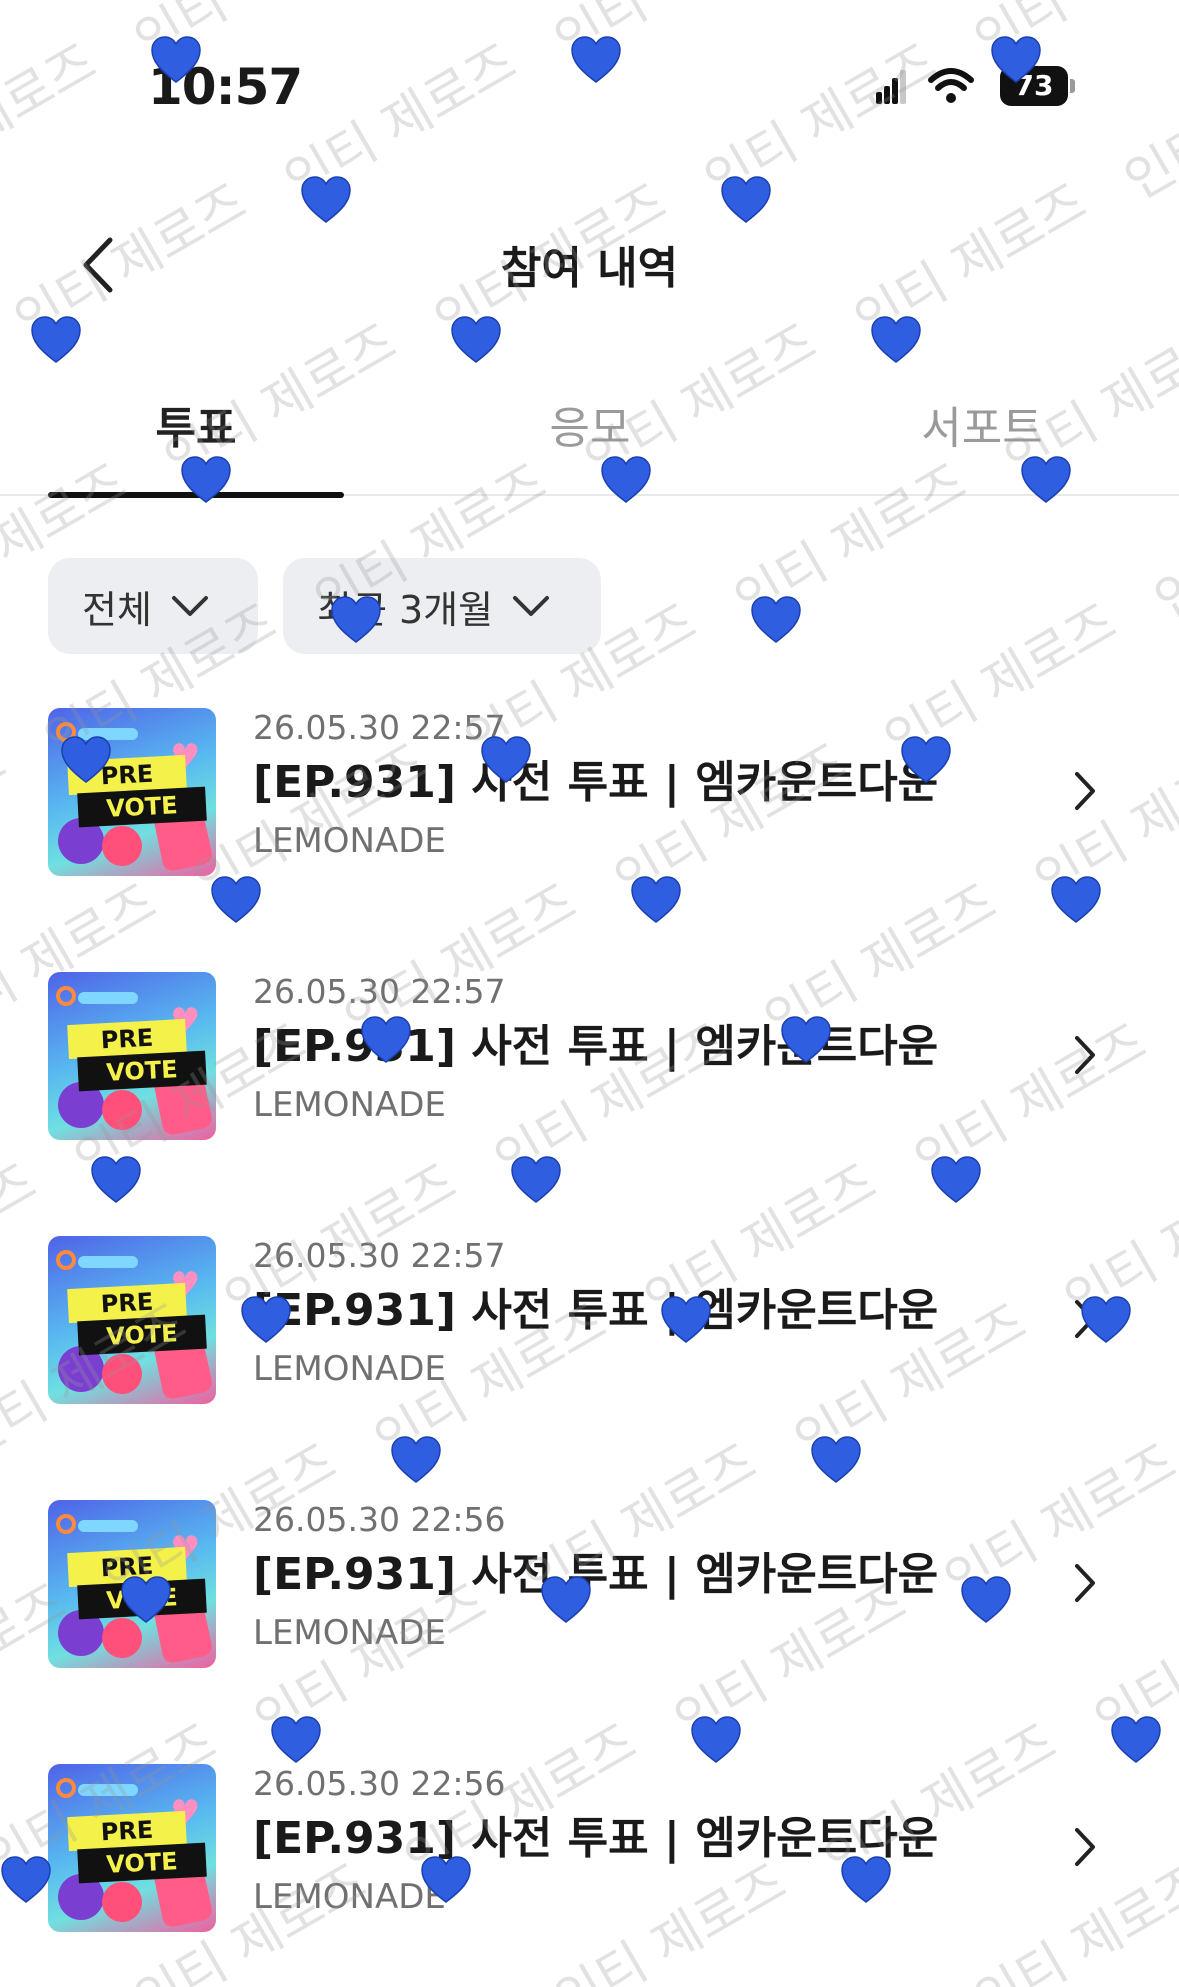 The height and width of the screenshot is (1987, 1179). I want to click on wifi-icon, so click(951, 85).